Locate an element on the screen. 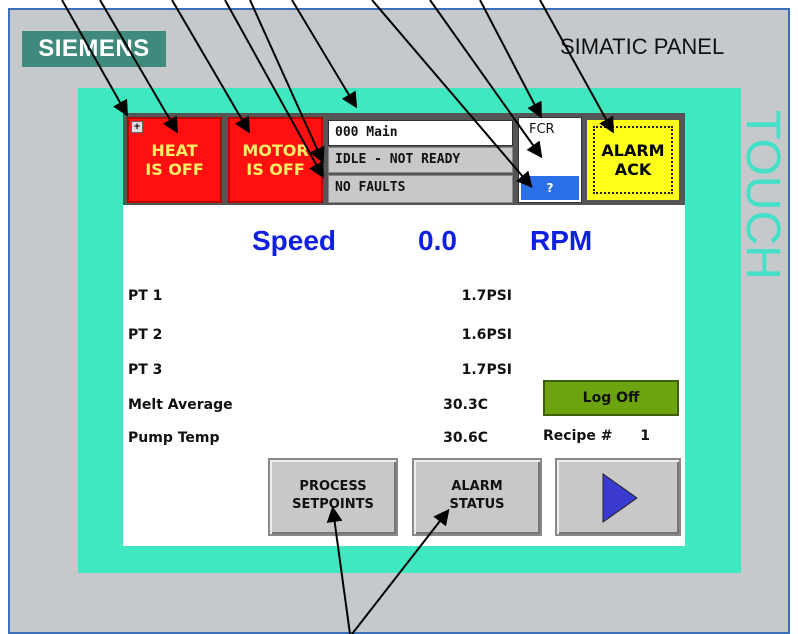 The height and width of the screenshot is (634, 798). log-off-button: Log Off is located at coordinates (611, 398).